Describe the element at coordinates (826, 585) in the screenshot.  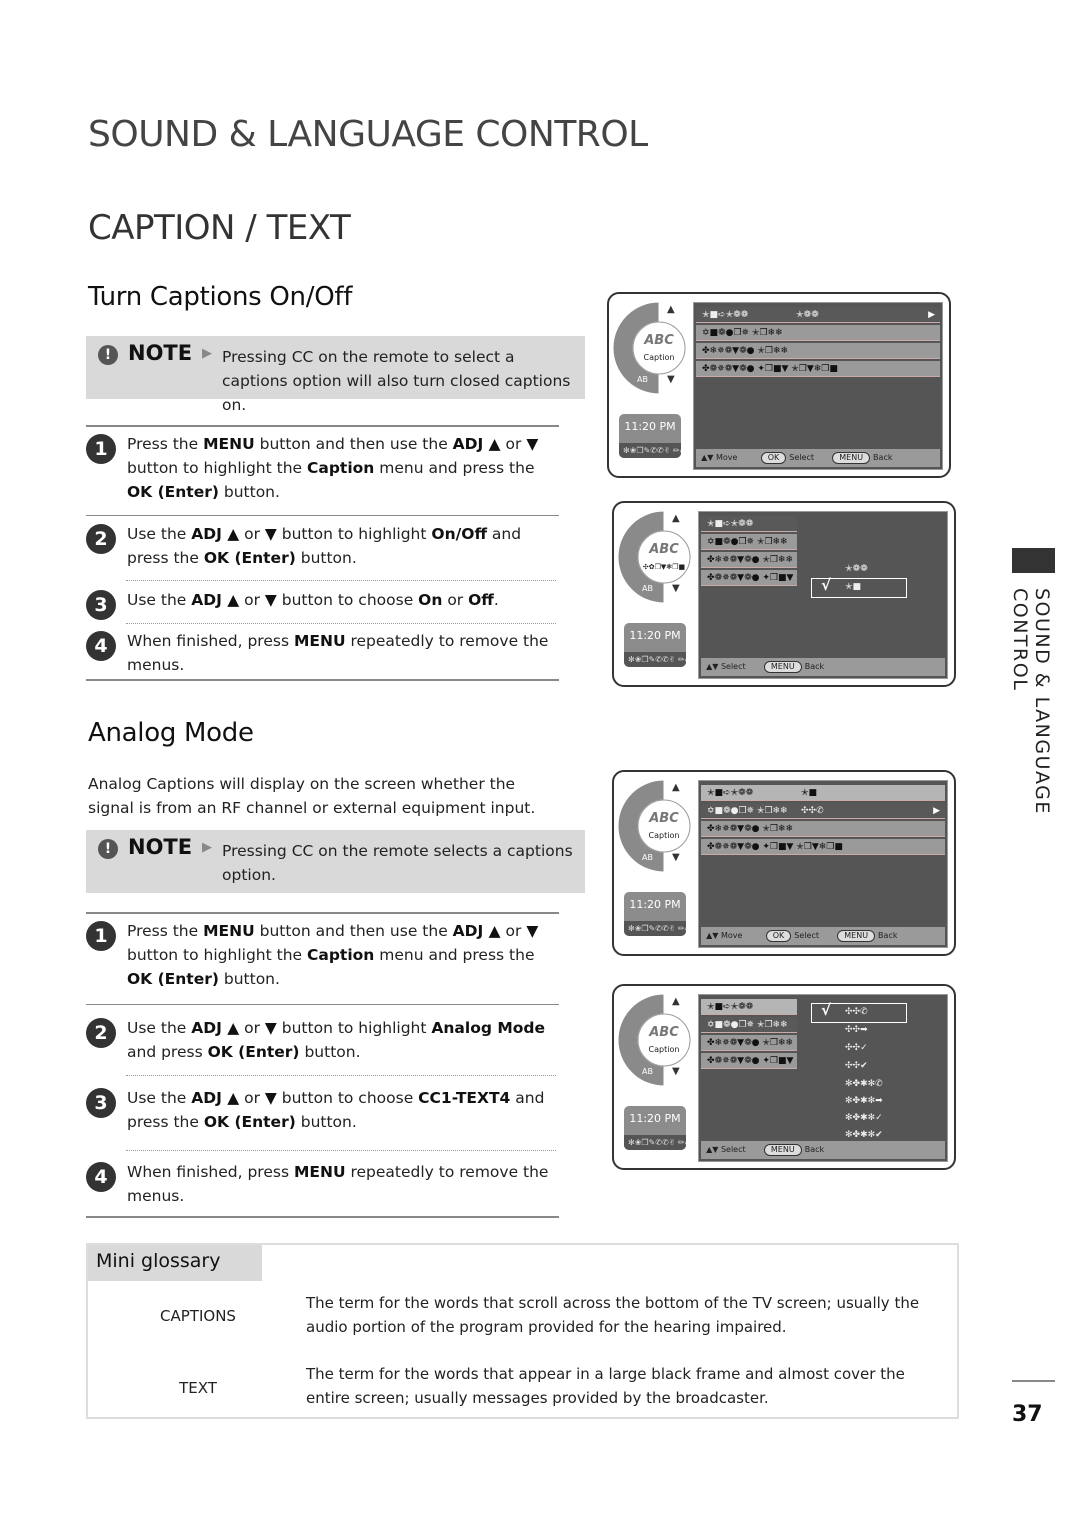
I see `check-icon: √` at that location.